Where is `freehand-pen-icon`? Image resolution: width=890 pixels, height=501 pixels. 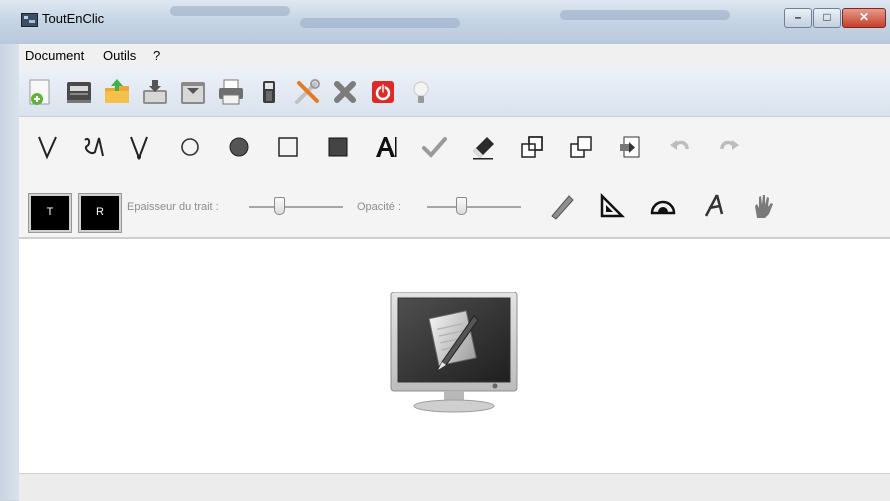
freehand-pen-icon is located at coordinates (94, 147).